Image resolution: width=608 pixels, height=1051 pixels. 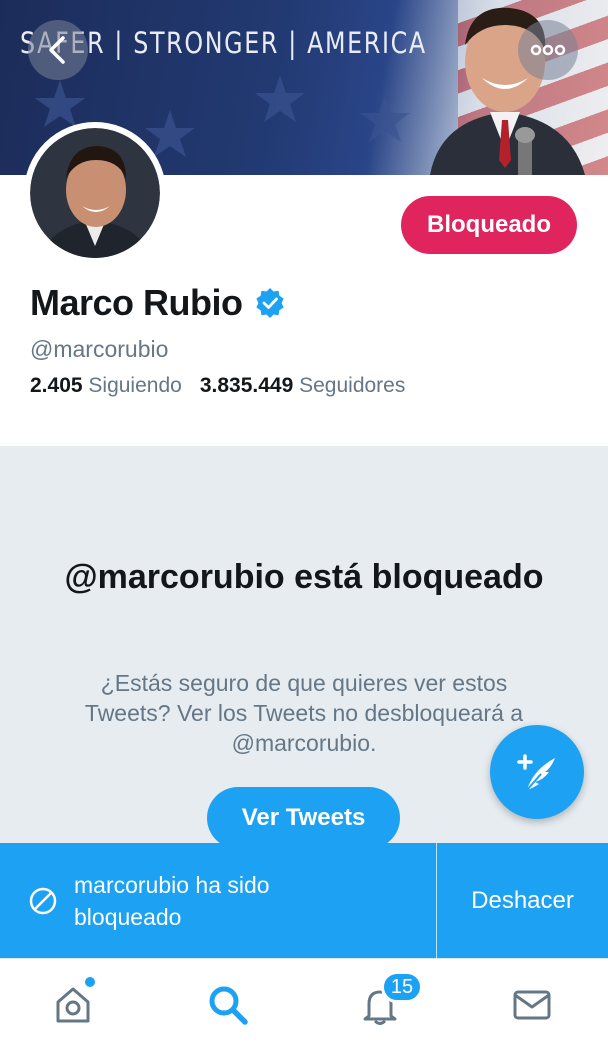 What do you see at coordinates (352, 385) in the screenshot?
I see `followers-label: Seguidores` at bounding box center [352, 385].